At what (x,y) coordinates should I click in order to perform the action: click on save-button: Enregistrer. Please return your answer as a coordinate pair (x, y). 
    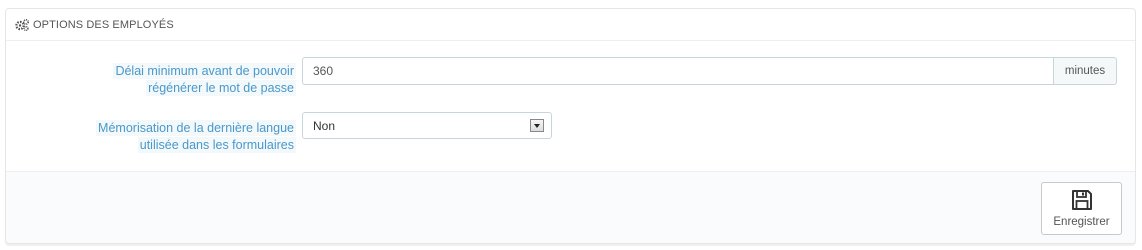
    Looking at the image, I should click on (1081, 208).